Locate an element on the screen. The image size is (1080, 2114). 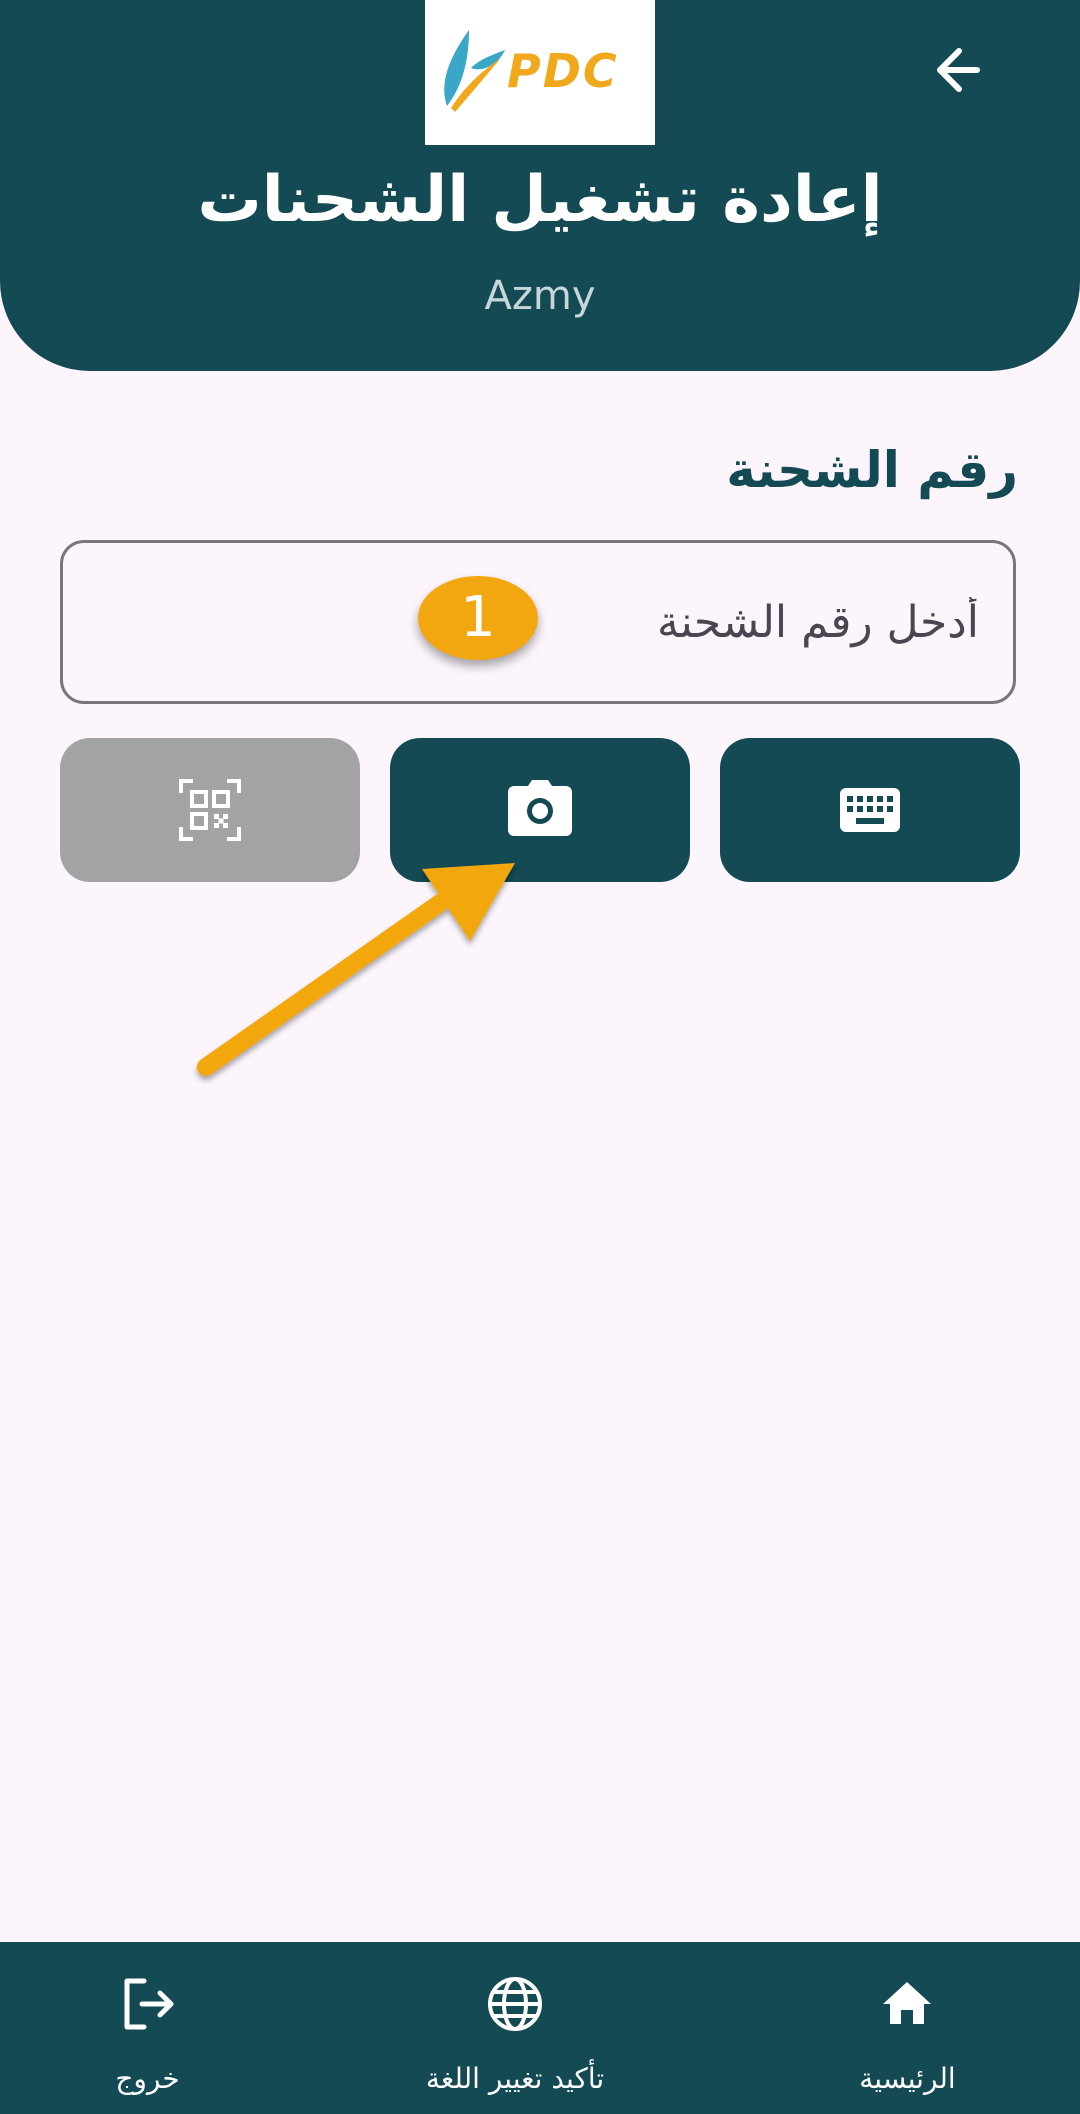
nav-language: تأكيد تغيير اللغة is located at coordinates (515, 2028).